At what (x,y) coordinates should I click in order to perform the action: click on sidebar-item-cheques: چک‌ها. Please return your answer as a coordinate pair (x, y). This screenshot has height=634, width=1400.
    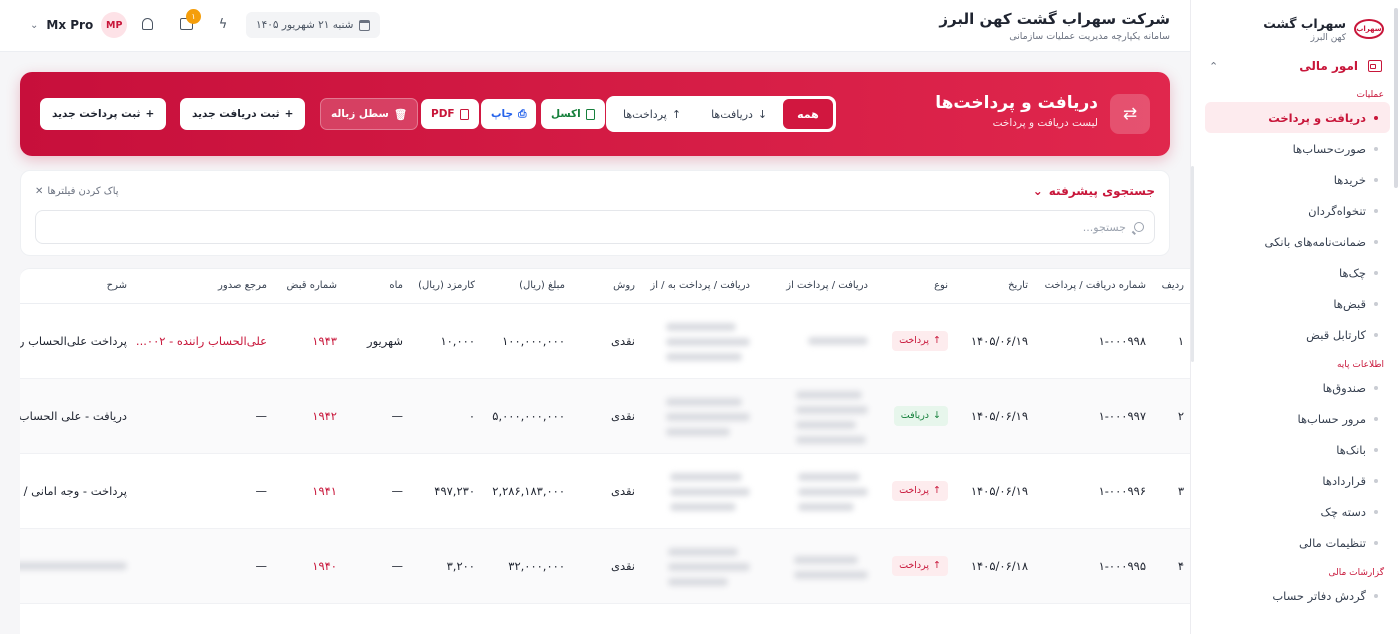
    Looking at the image, I should click on (1297, 272).